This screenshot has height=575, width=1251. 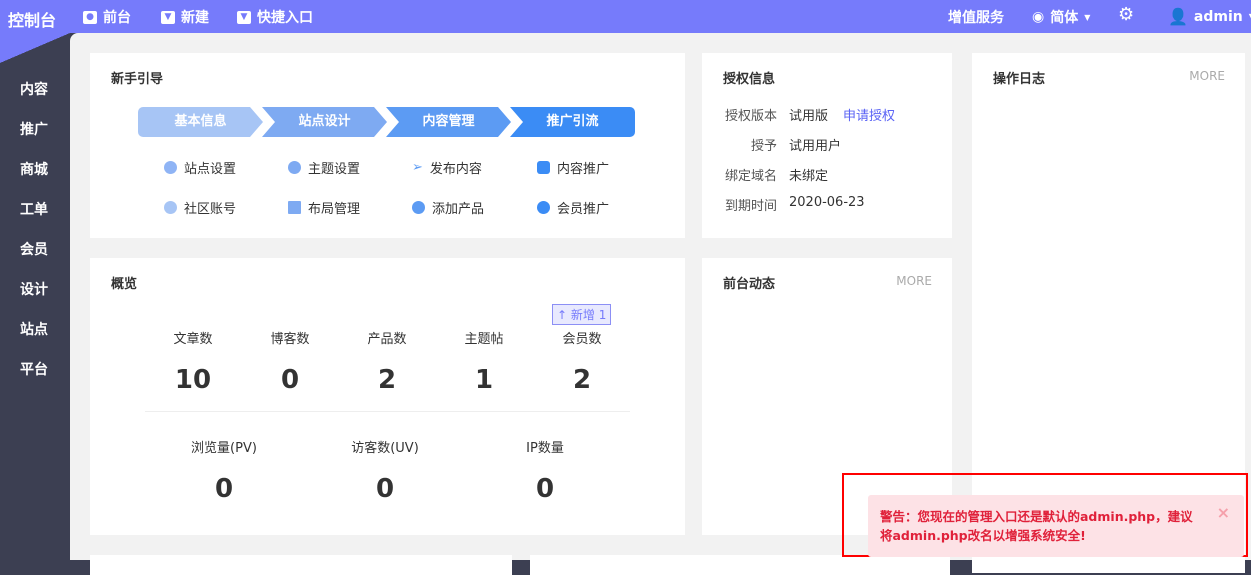 What do you see at coordinates (1061, 17) in the screenshot?
I see `language-select: ◉ 简体 ▼` at bounding box center [1061, 17].